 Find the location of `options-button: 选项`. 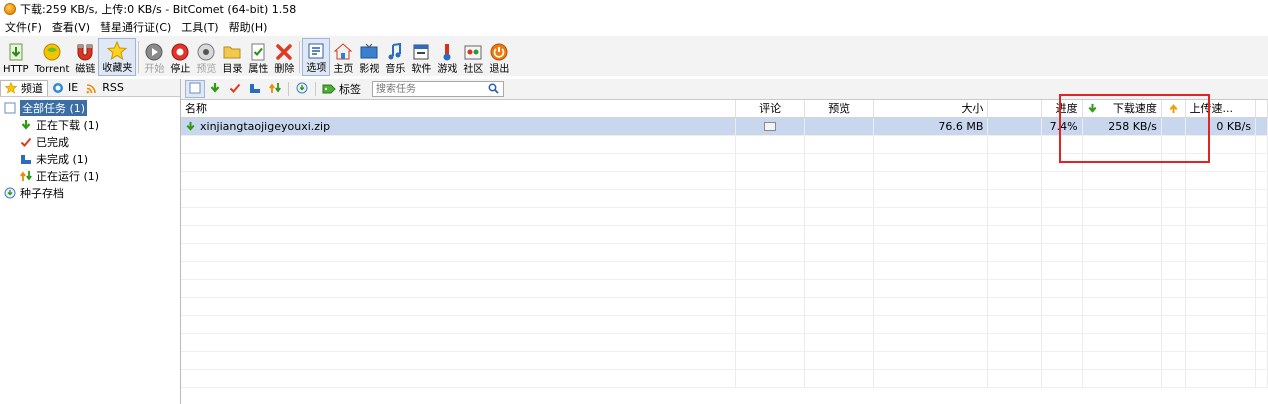

options-button: 选项 is located at coordinates (316, 57).